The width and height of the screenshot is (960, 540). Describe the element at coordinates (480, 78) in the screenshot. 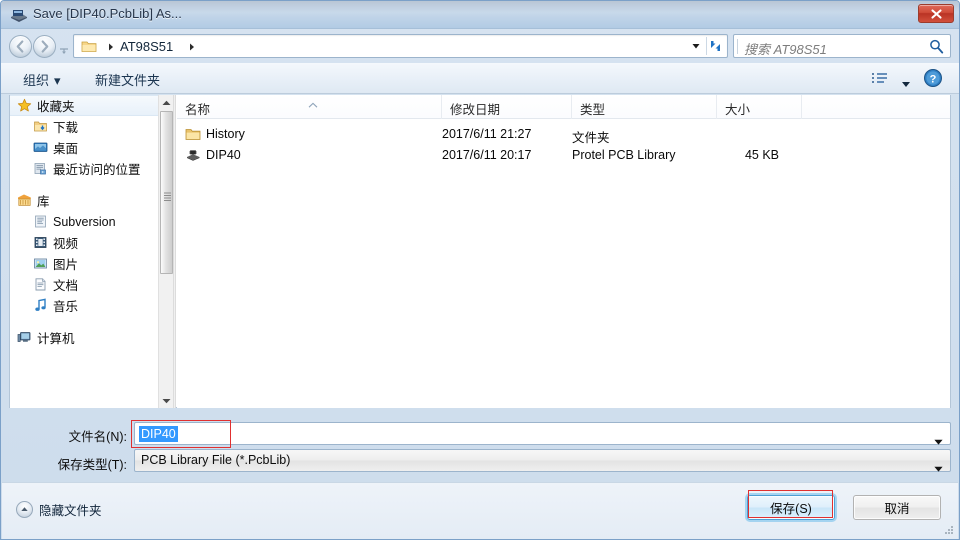

I see `command-bar: 组织 ▾ 新建文件夹 ?` at that location.